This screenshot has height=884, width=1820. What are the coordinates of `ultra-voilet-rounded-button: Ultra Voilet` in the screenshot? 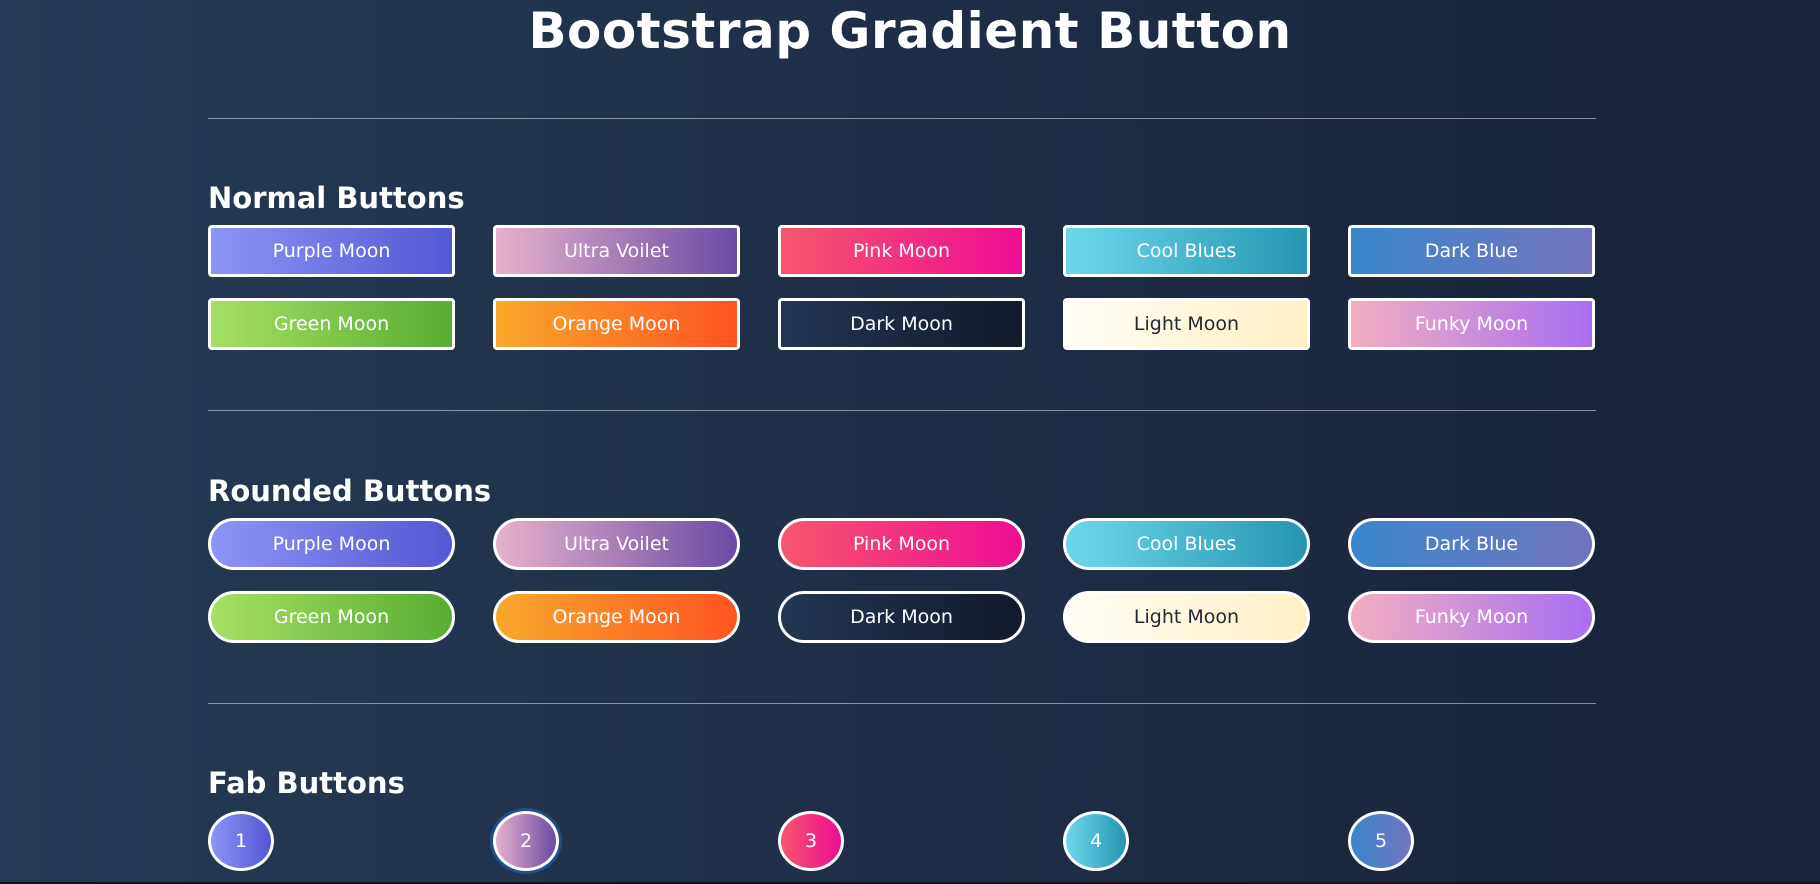 It's located at (616, 544).